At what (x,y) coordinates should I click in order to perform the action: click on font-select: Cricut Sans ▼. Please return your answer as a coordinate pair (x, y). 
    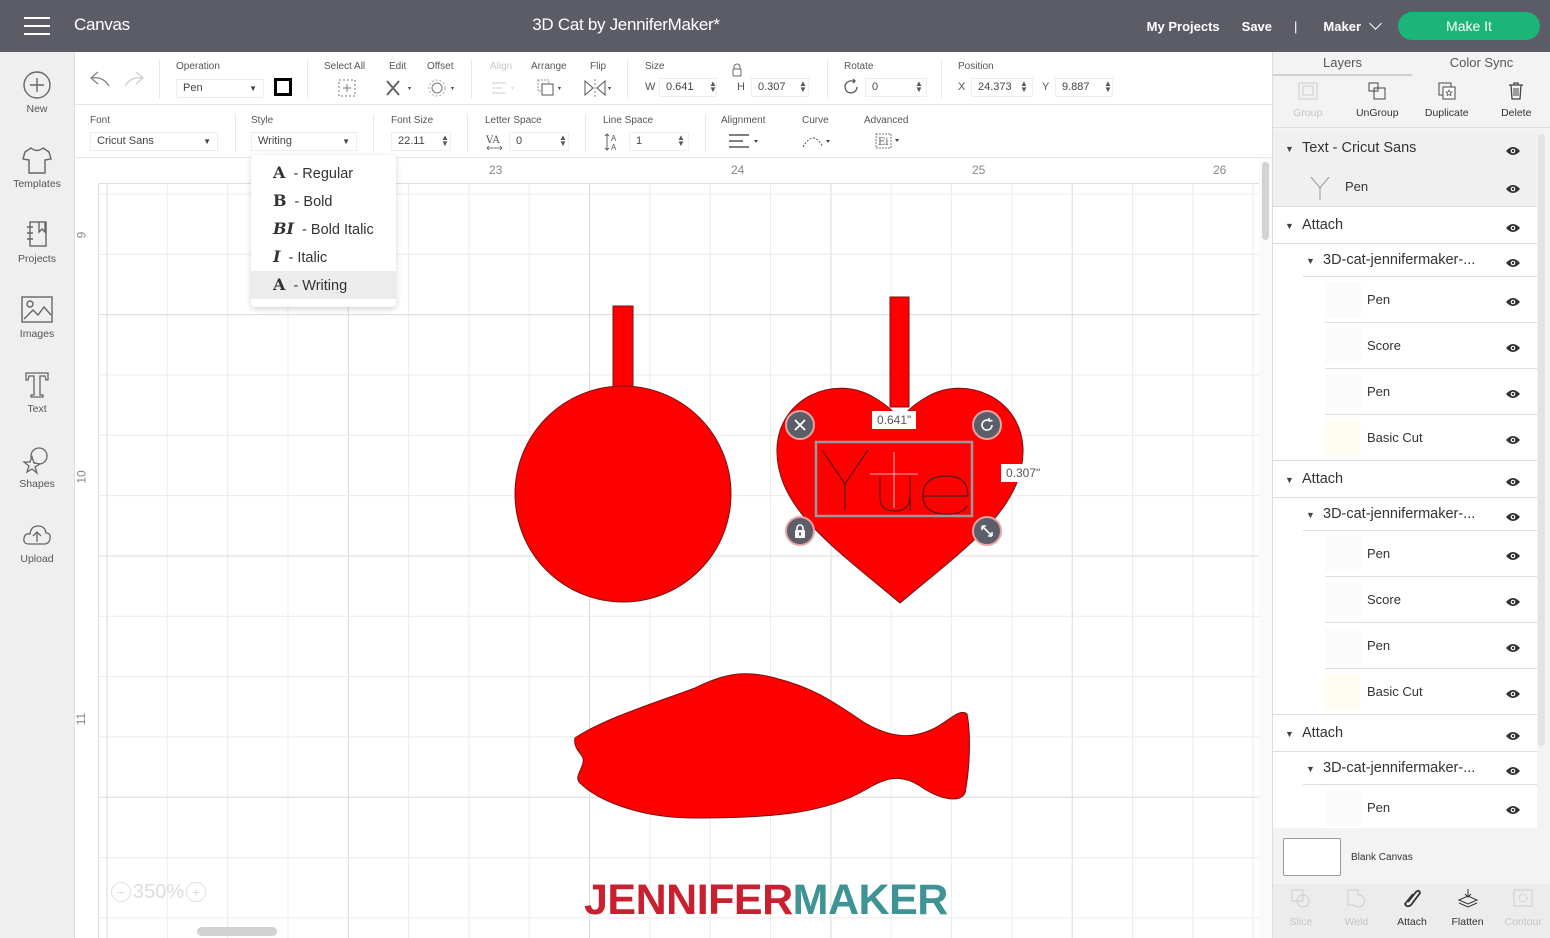
    Looking at the image, I should click on (154, 141).